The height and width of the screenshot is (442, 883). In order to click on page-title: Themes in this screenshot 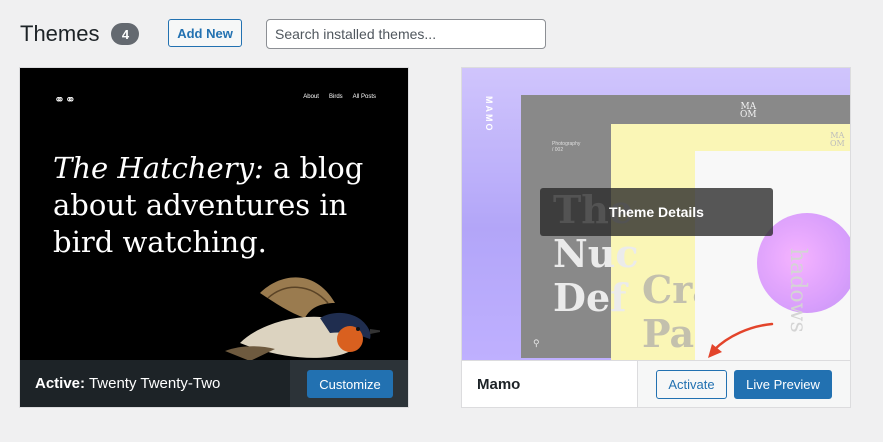, I will do `click(60, 33)`.